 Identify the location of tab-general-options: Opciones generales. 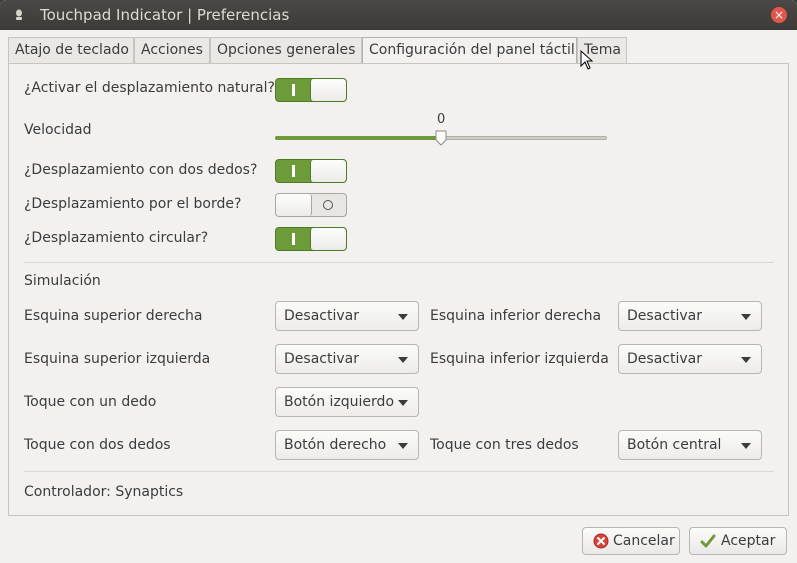
(286, 50).